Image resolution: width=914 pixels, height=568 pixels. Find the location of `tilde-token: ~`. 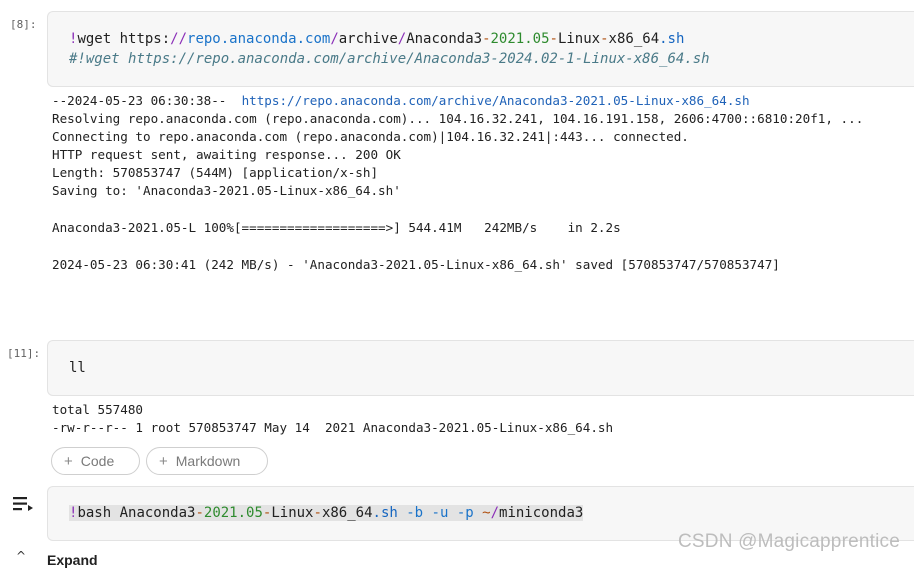

tilde-token: ~ is located at coordinates (486, 513).